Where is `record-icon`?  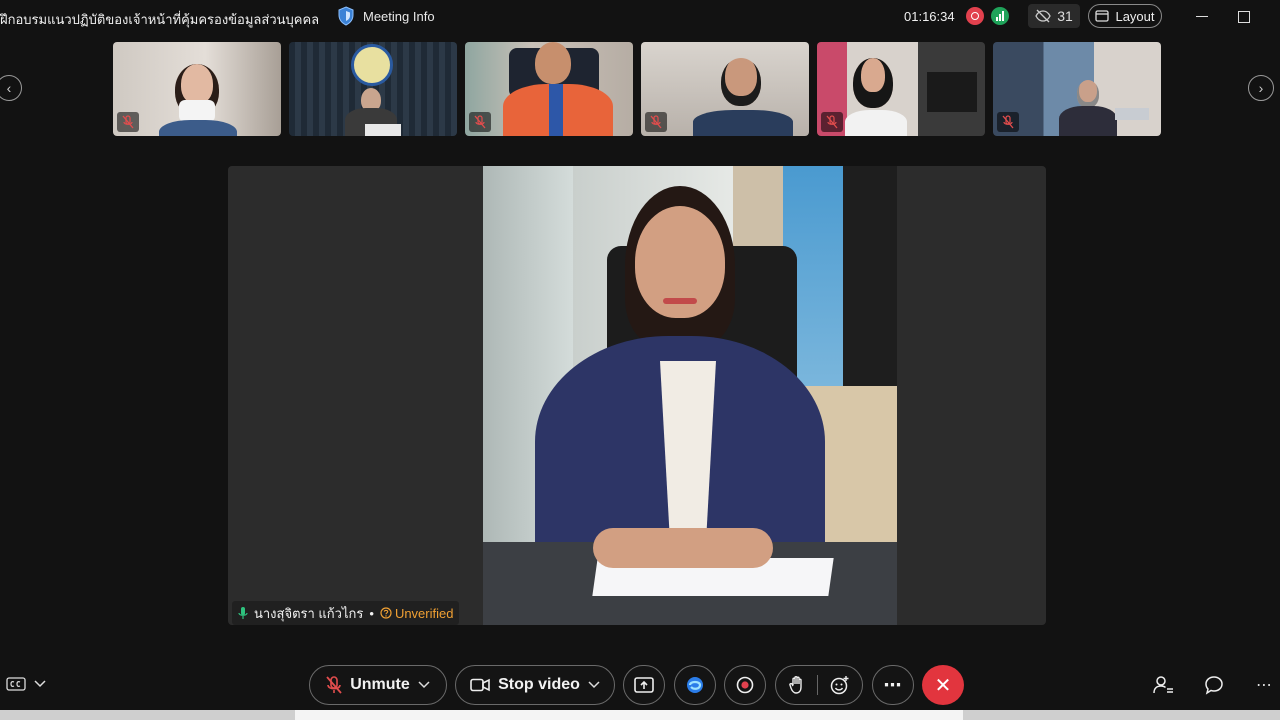
record-icon is located at coordinates (745, 685).